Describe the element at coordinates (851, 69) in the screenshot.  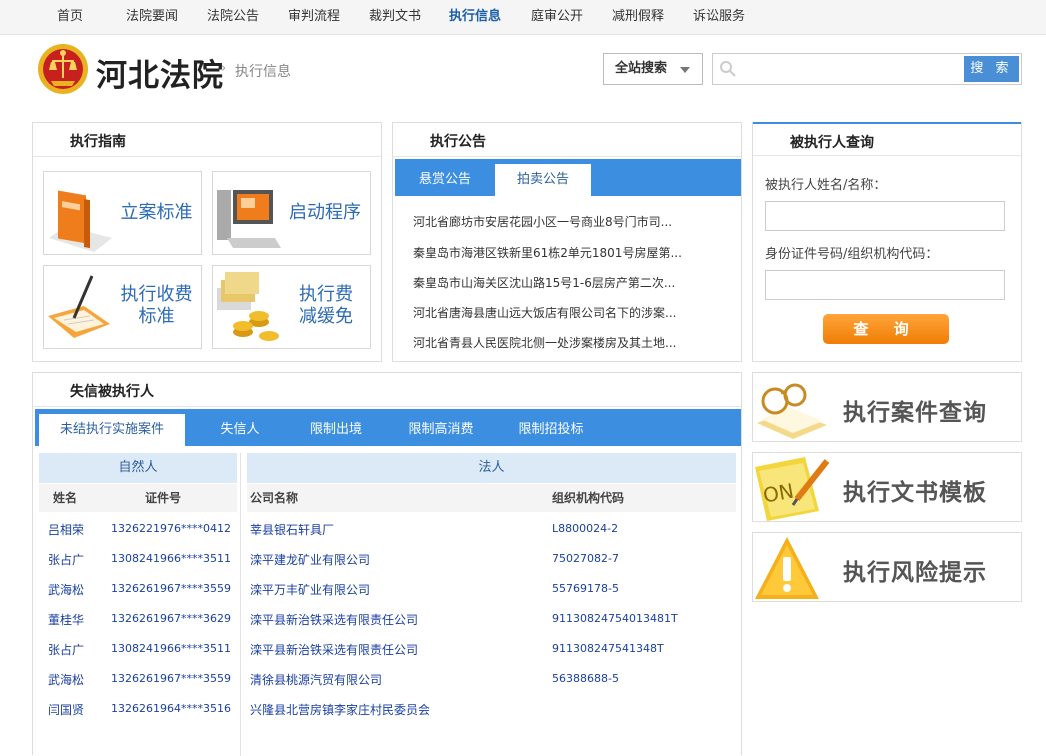
I see `search-input` at that location.